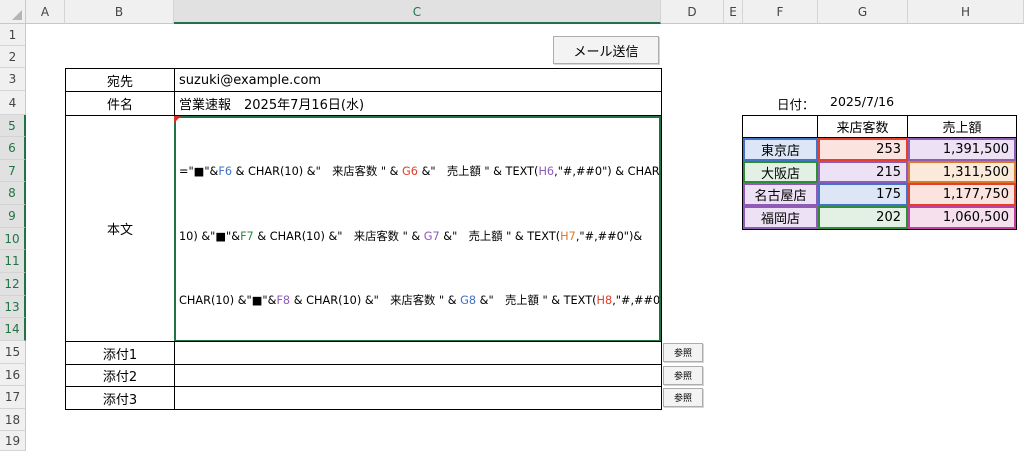 The height and width of the screenshot is (451, 1024). I want to click on column-header-b: B, so click(119, 12).